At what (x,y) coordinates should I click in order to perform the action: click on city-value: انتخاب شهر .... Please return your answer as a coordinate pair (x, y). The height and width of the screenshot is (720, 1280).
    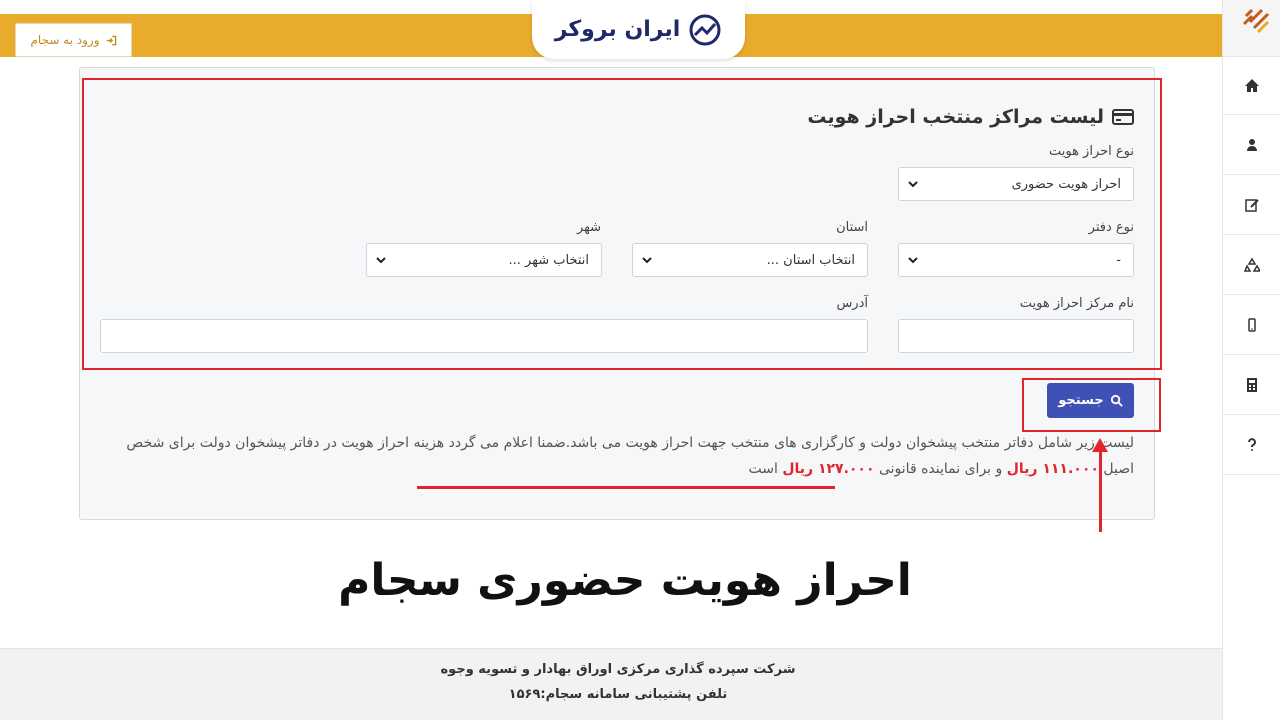
    Looking at the image, I should click on (548, 260).